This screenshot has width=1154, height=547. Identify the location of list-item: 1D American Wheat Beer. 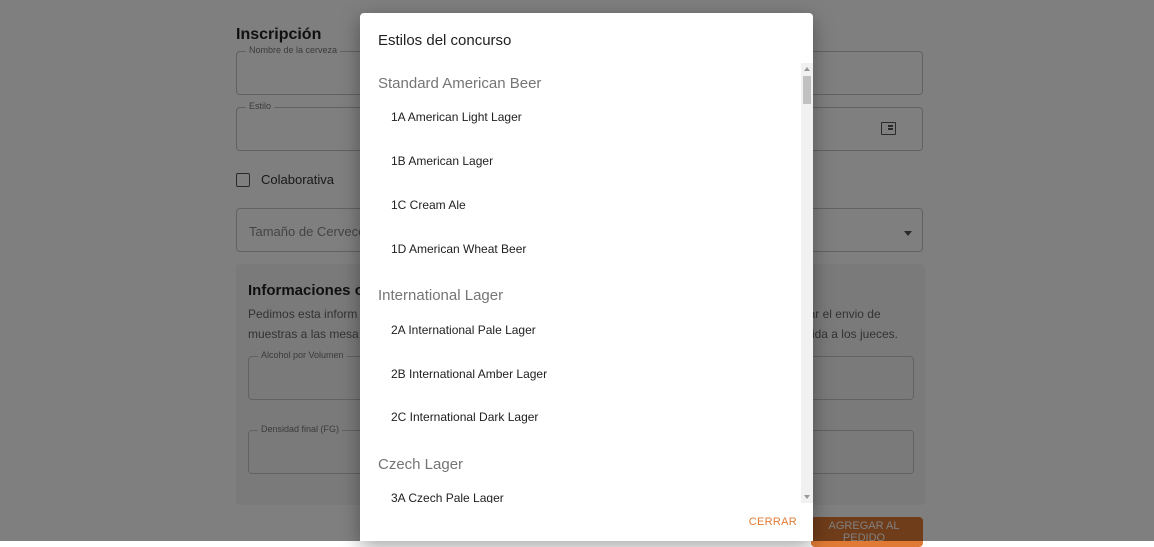
(458, 249).